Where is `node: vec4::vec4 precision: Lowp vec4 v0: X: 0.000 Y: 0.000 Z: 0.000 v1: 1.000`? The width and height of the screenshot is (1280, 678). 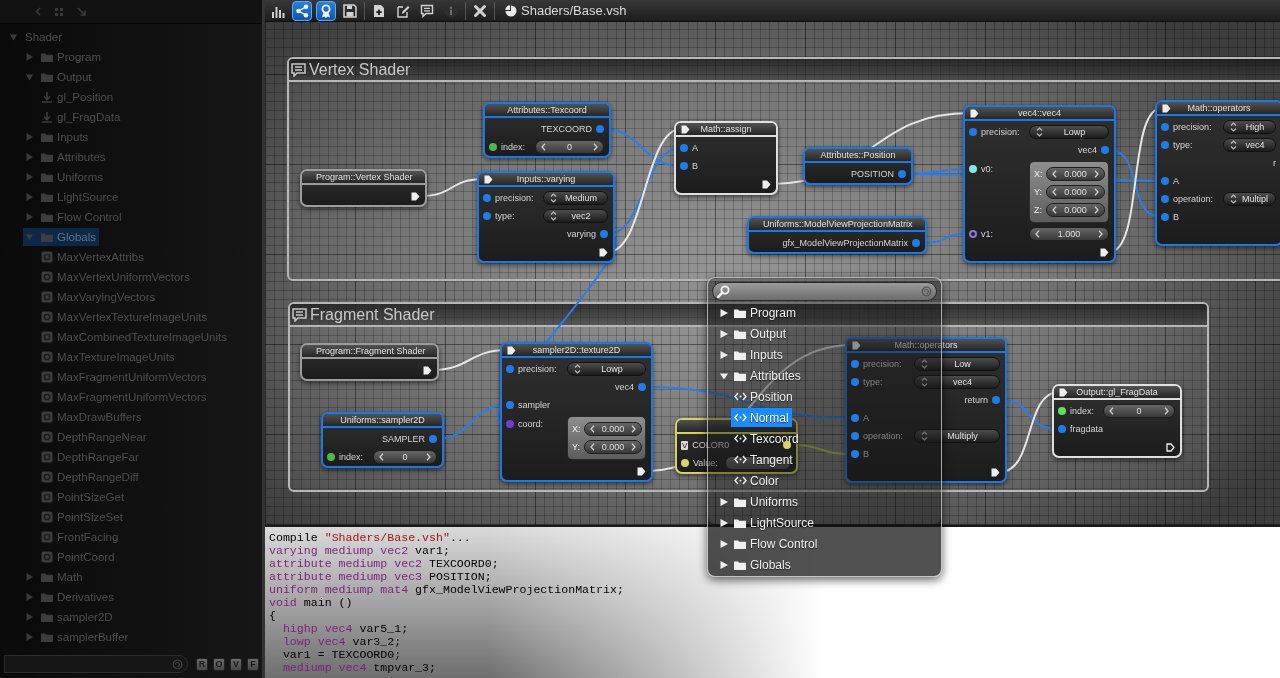 node: vec4::vec4 precision: Lowp vec4 v0: X: 0.000 Y: 0.000 Z: 0.000 v1: 1.000 is located at coordinates (1039, 184).